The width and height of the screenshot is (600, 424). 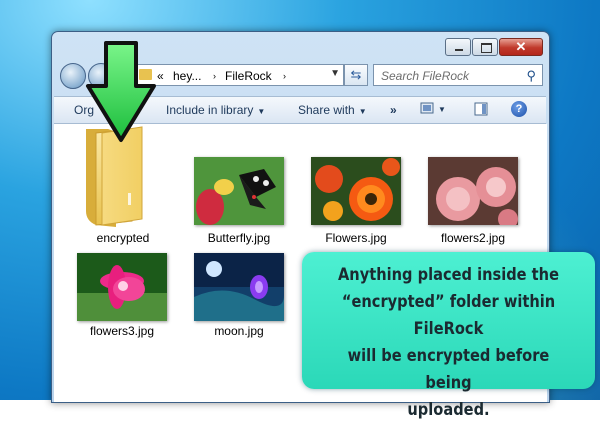 I want to click on thumbnail-flowers, so click(x=356, y=191).